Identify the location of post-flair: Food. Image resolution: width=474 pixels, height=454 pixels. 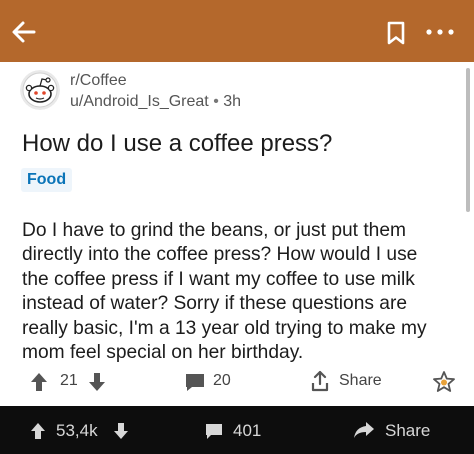
(47, 180).